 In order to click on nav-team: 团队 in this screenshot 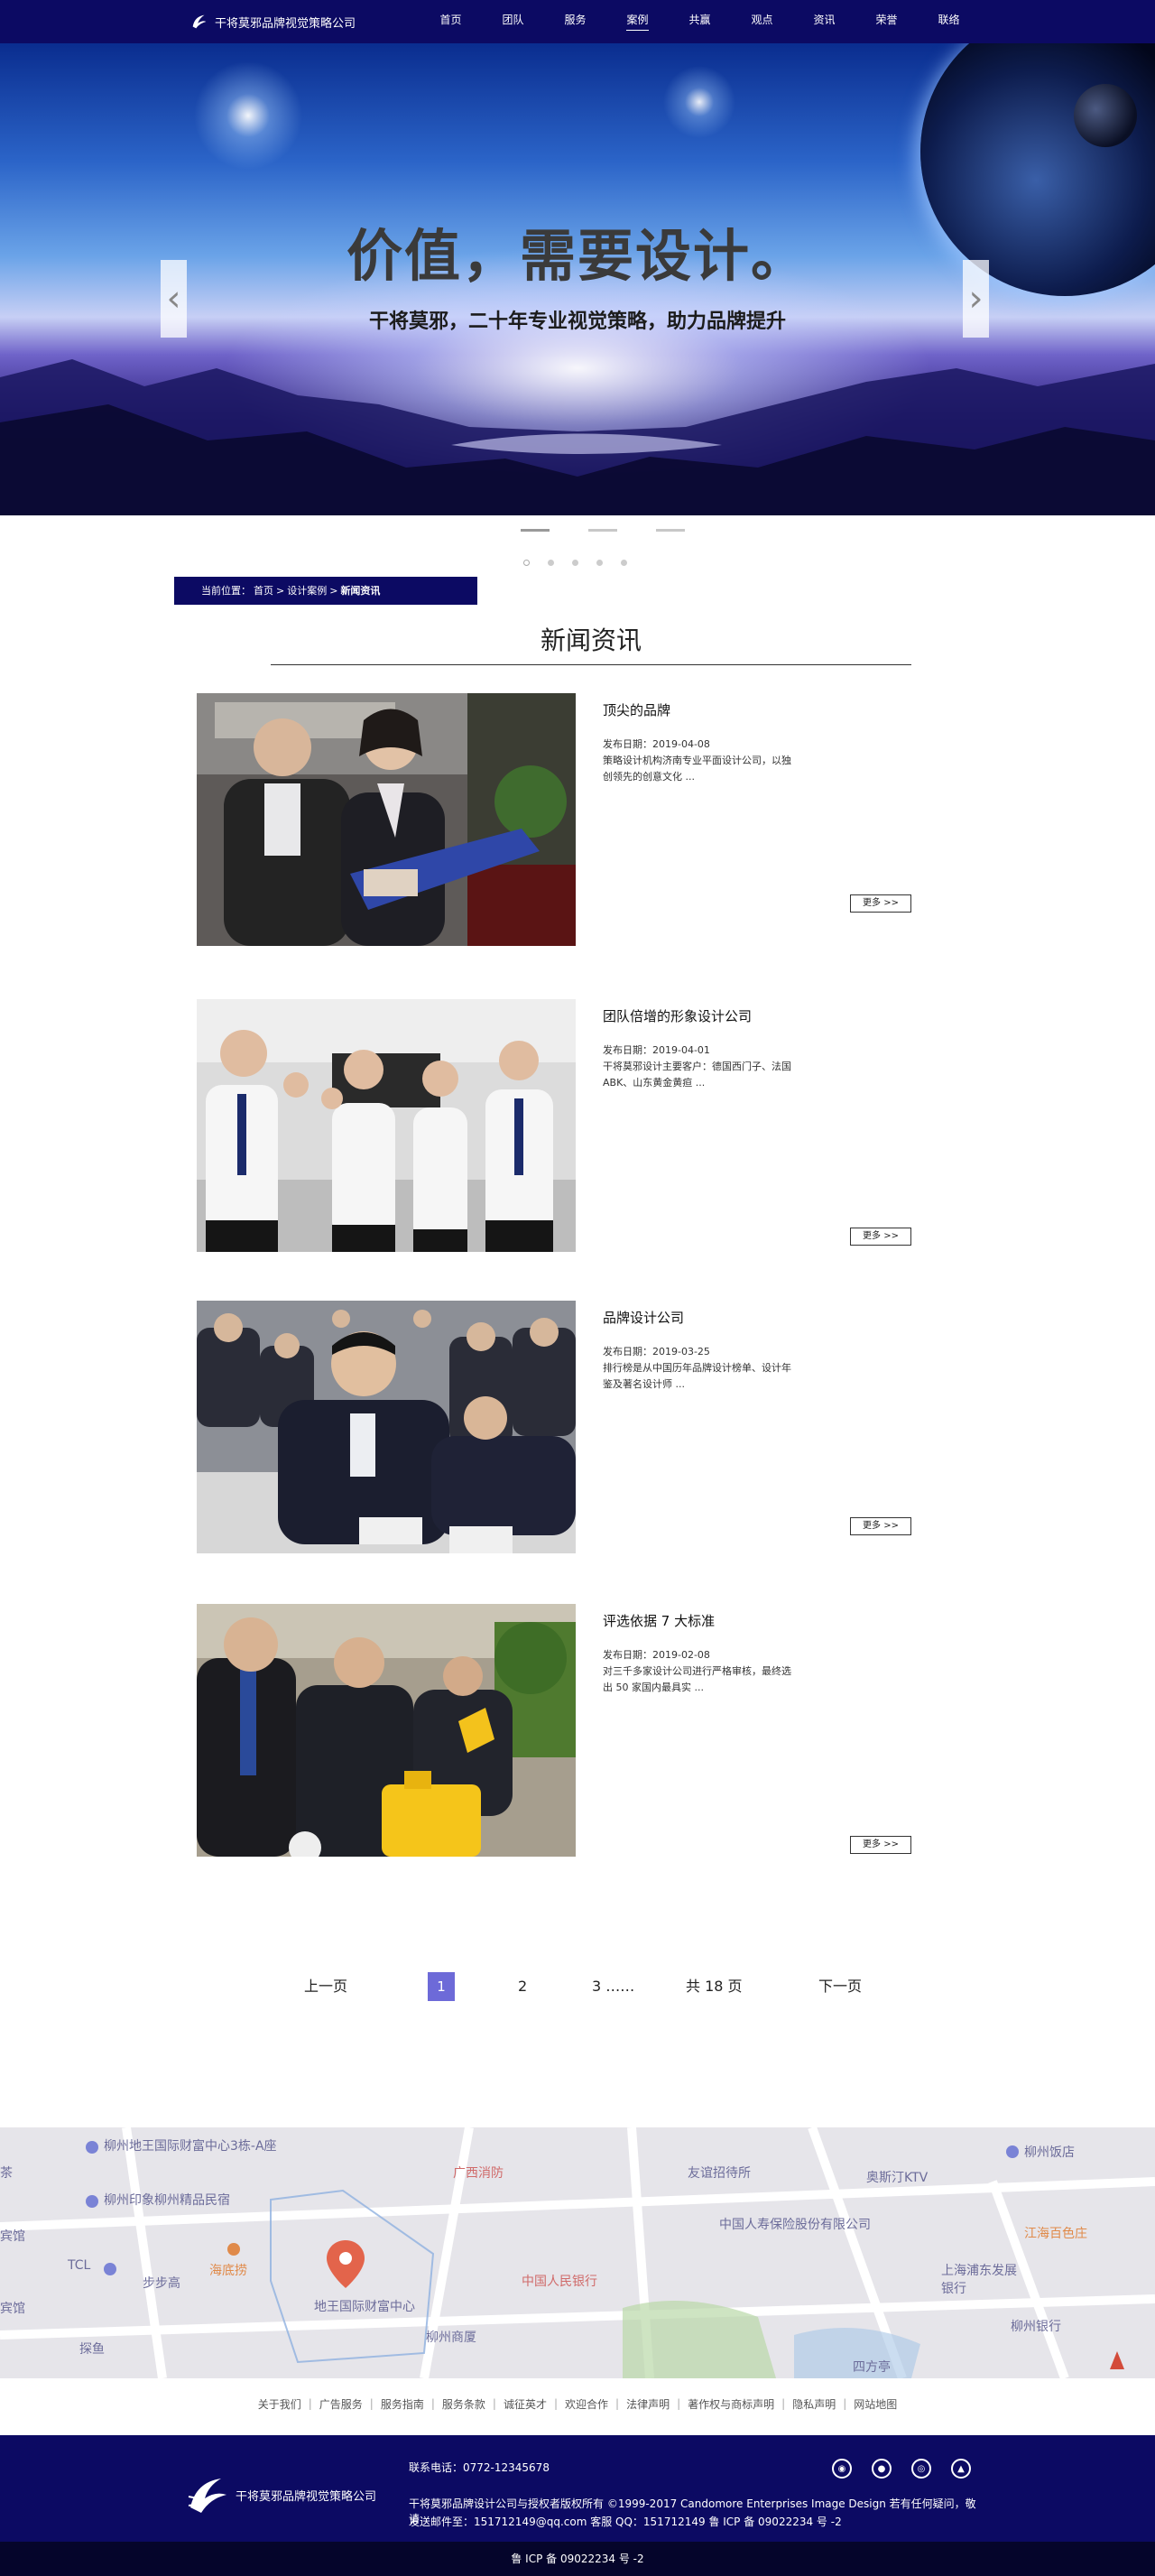, I will do `click(513, 21)`.